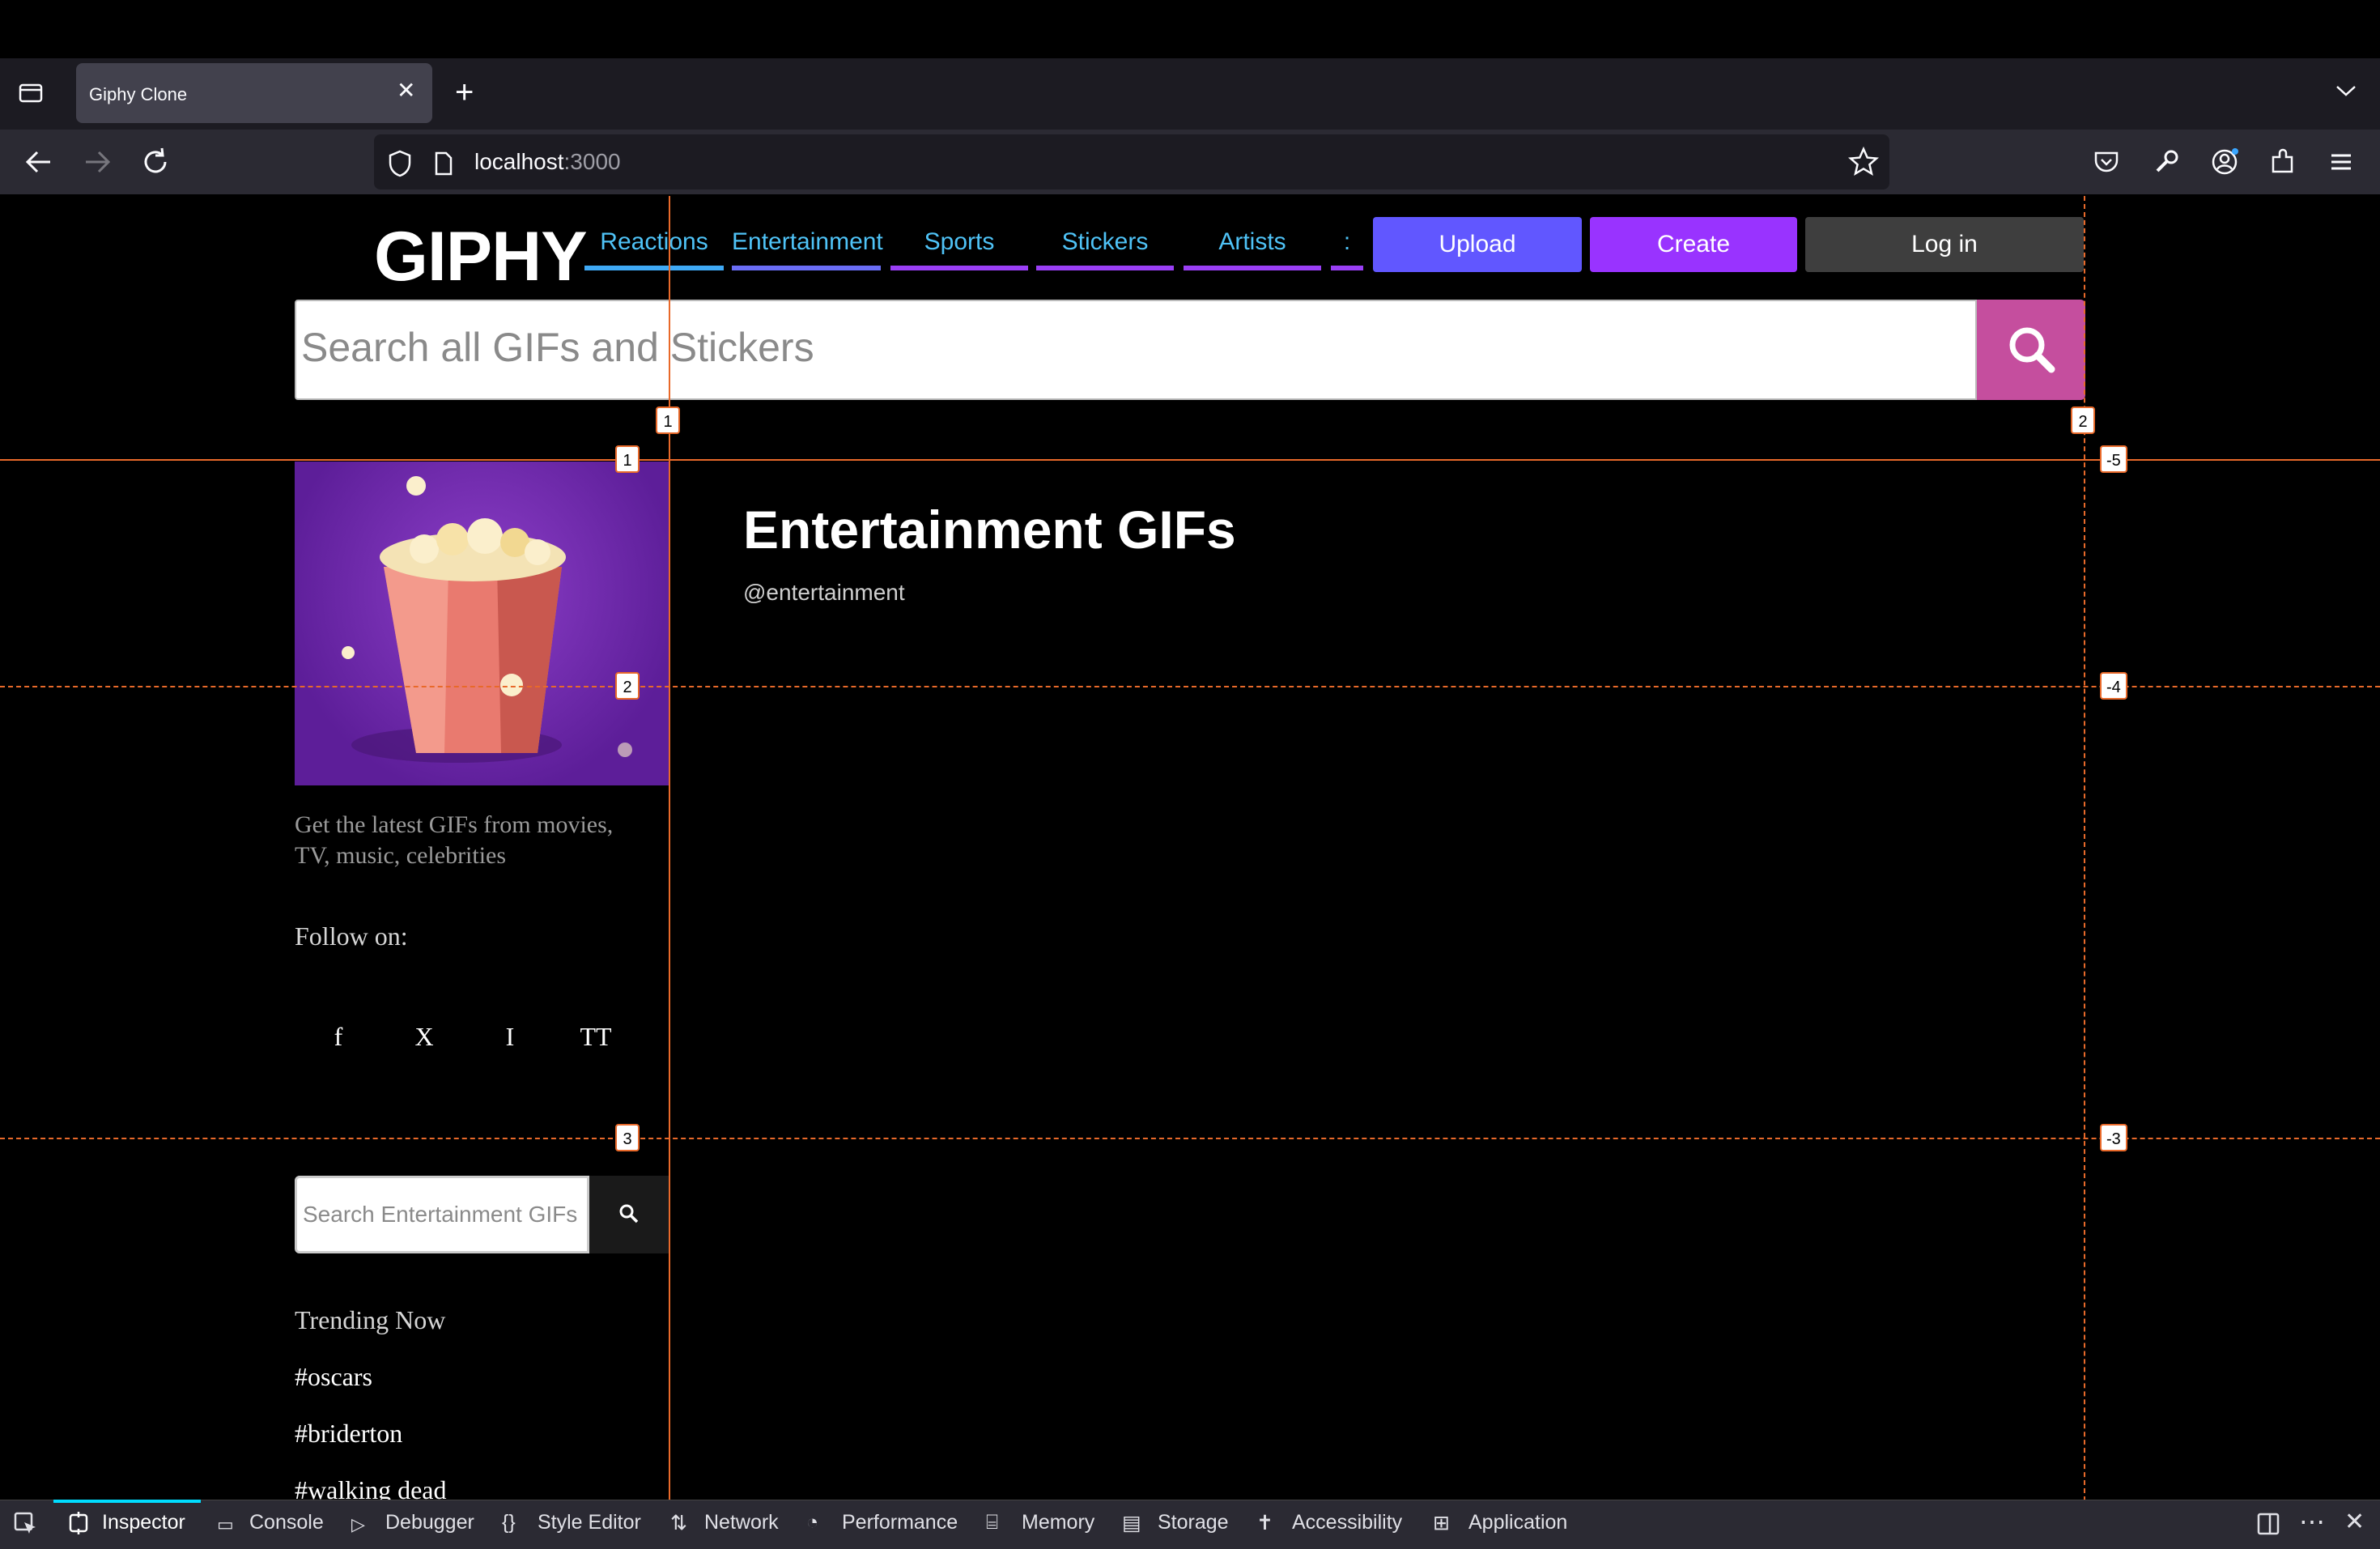  I want to click on channel-handle: @entertainment, so click(824, 593).